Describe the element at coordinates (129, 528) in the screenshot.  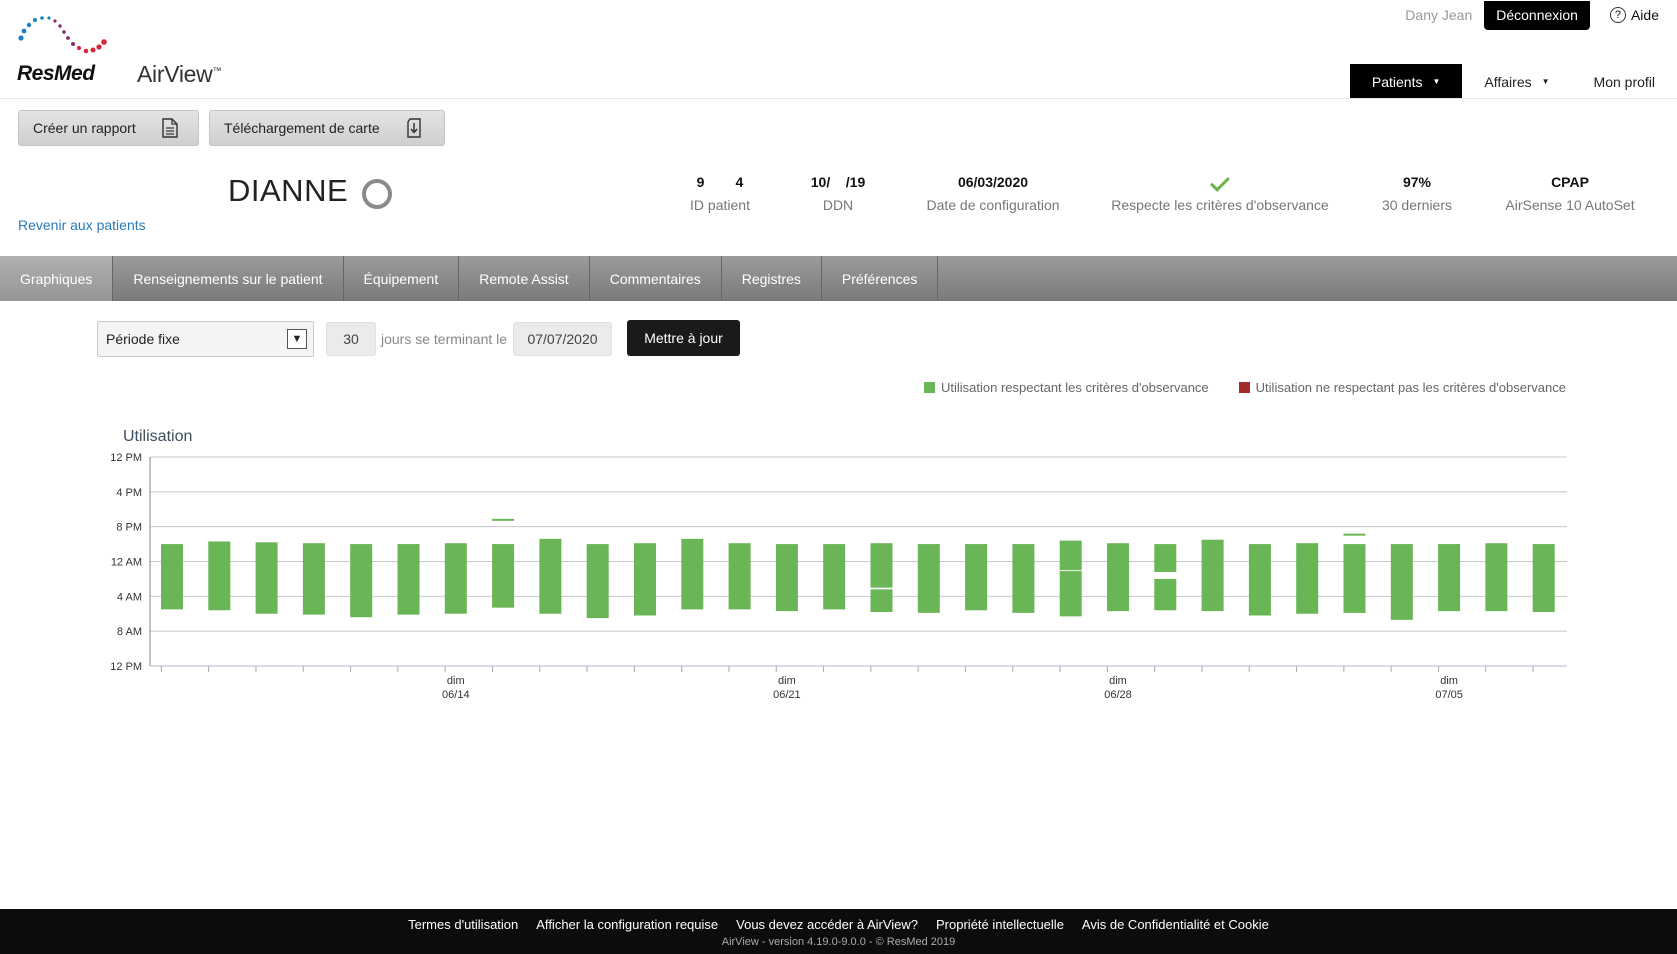
I see `y-tick-label: 8 PM` at that location.